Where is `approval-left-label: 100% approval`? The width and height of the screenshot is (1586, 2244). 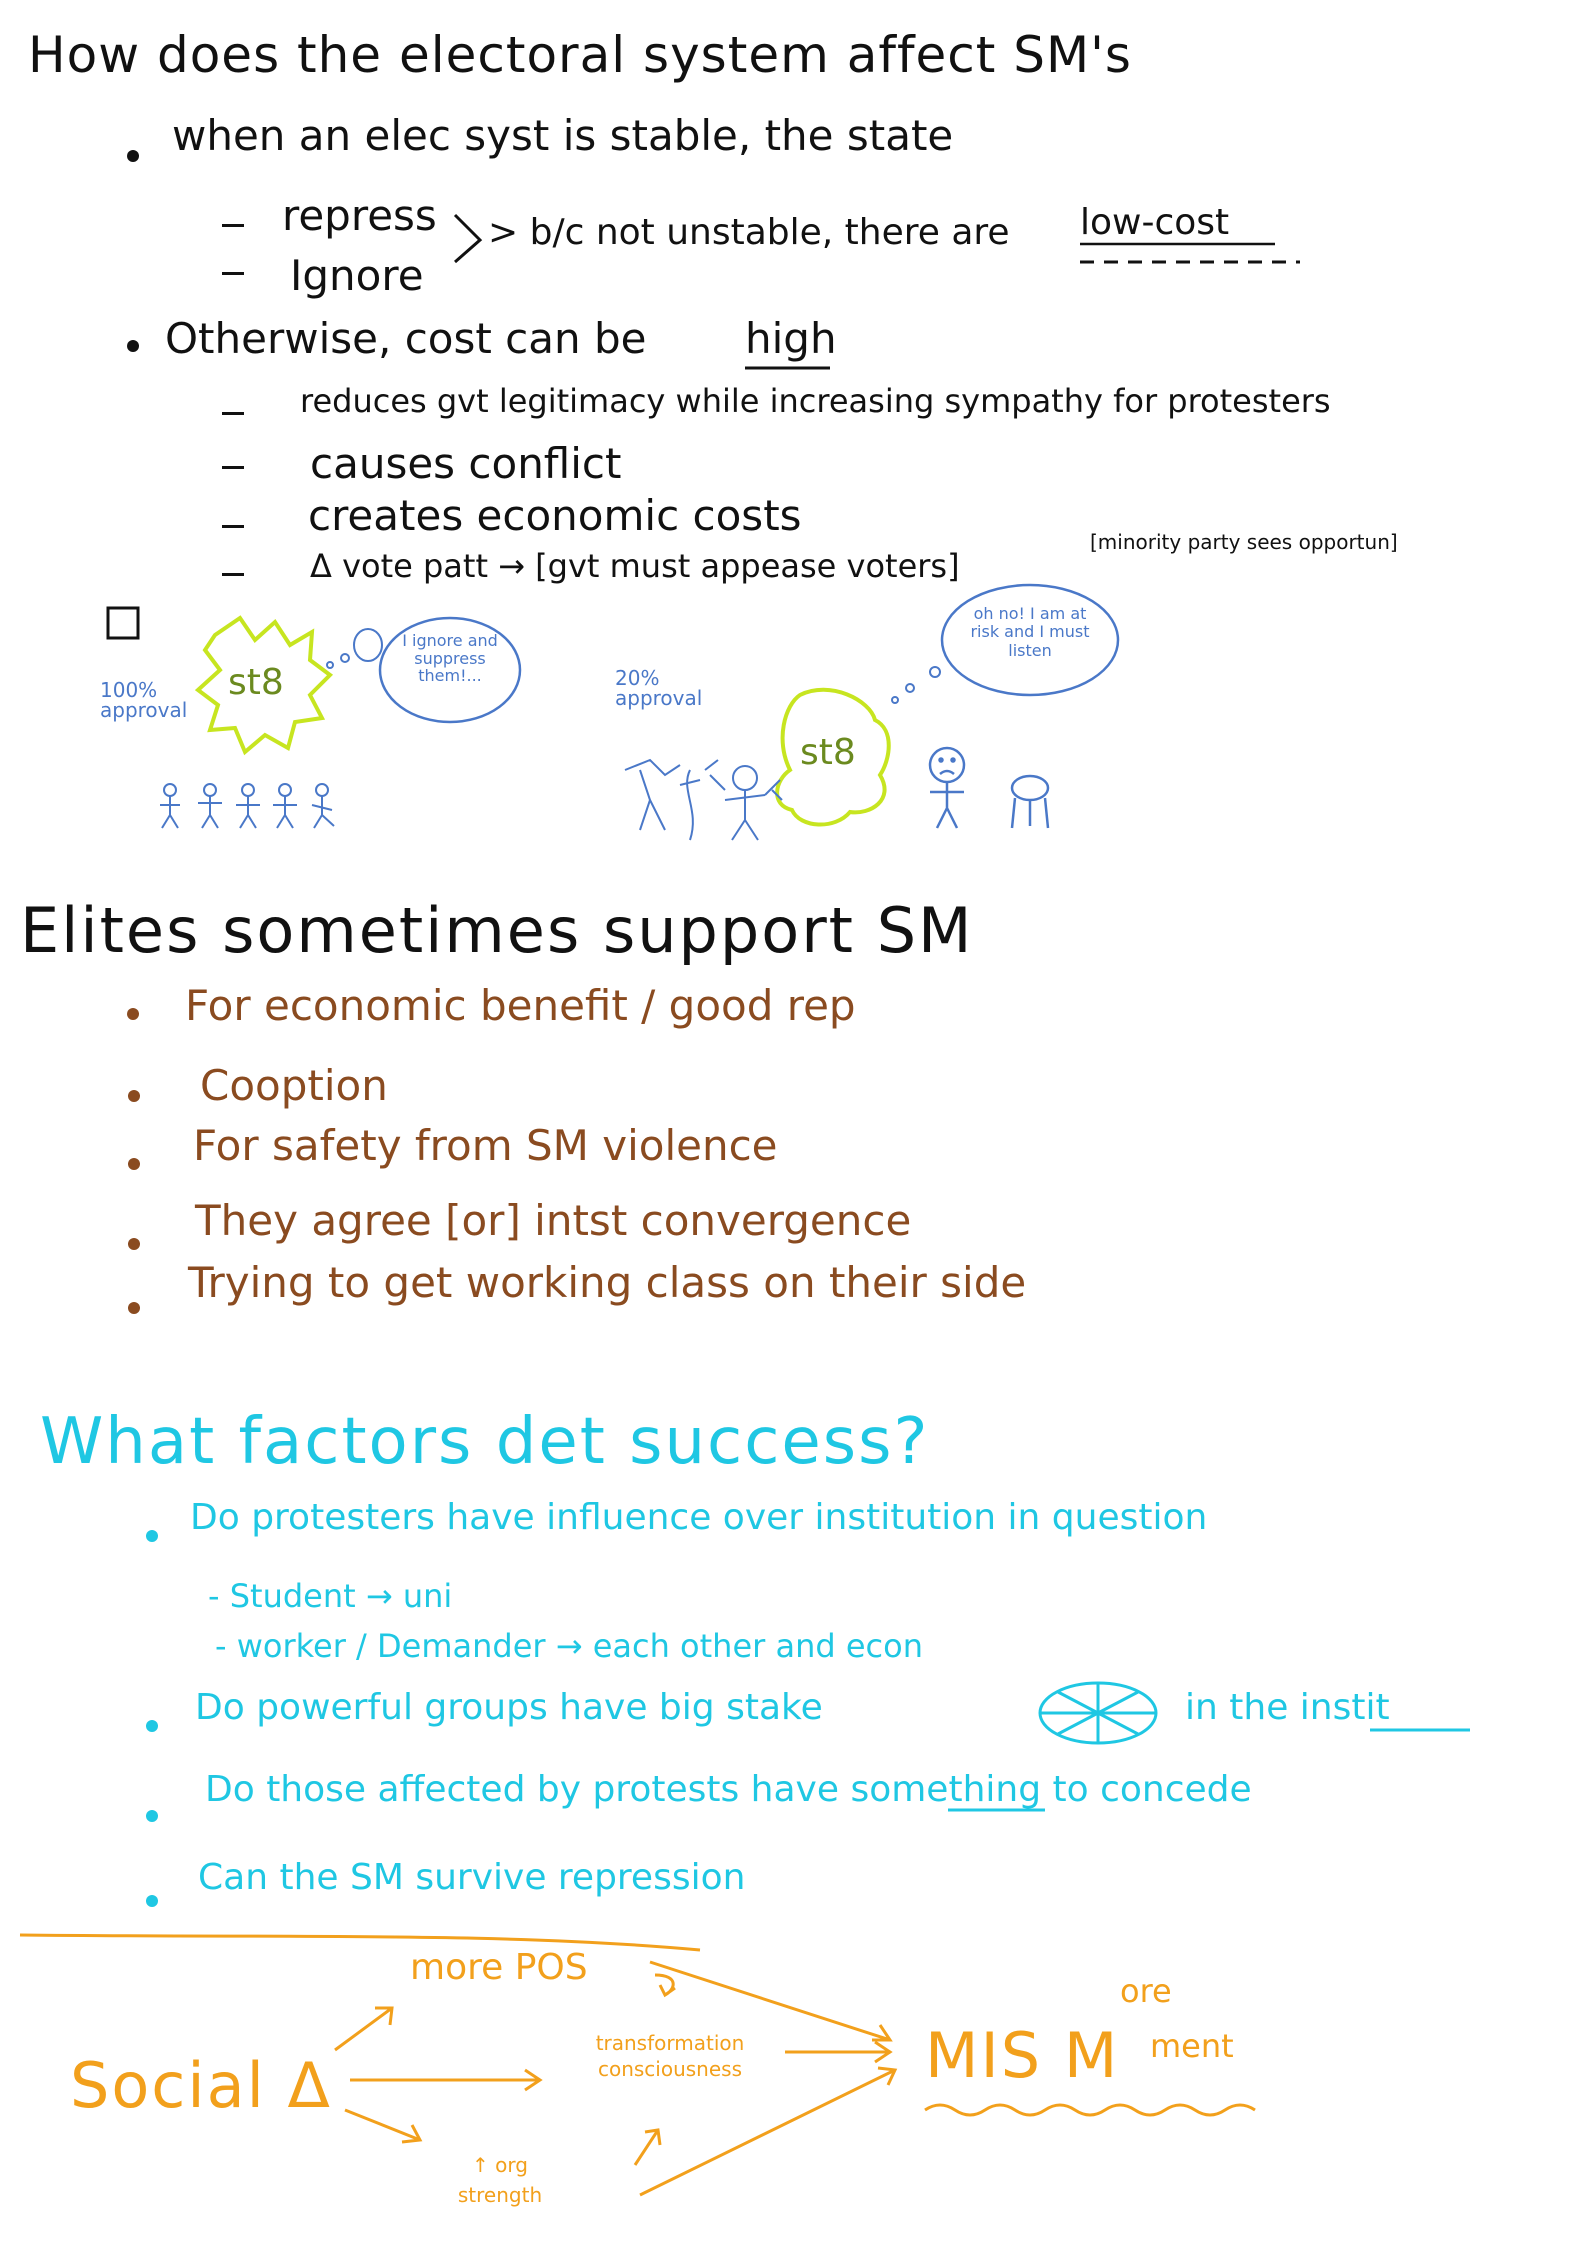
approval-left-label: 100% approval is located at coordinates (144, 700).